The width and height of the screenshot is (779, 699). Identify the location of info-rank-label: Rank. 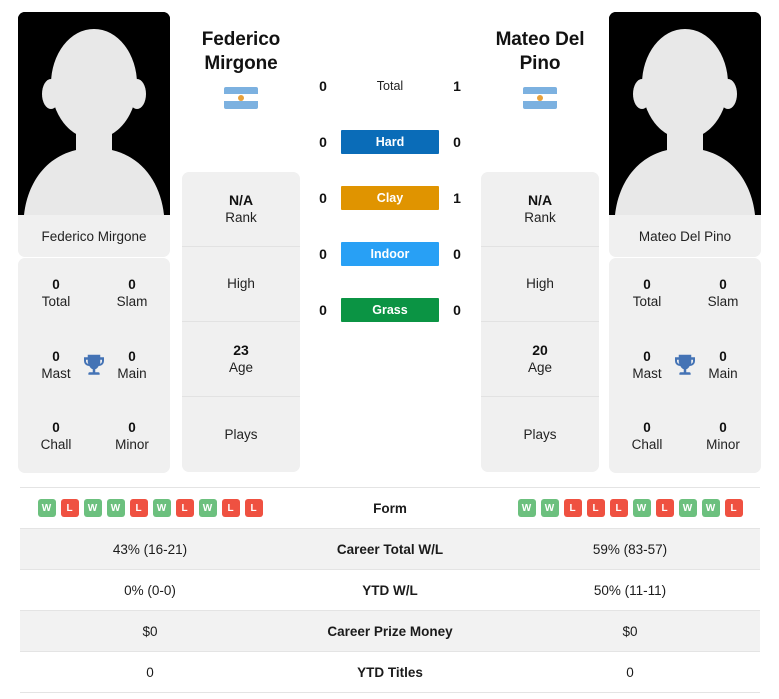
(540, 218).